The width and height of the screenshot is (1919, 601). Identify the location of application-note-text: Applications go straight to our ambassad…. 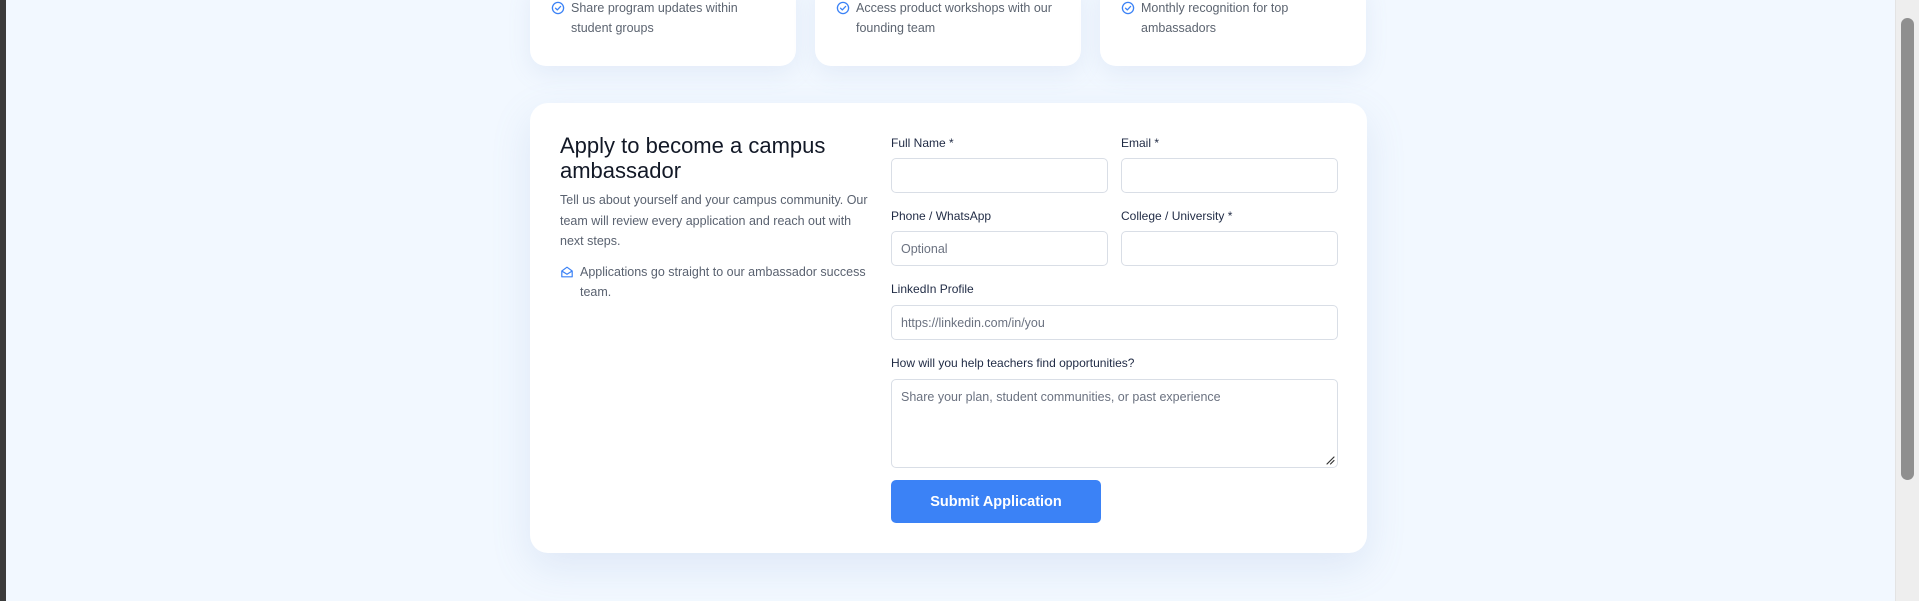
(723, 282).